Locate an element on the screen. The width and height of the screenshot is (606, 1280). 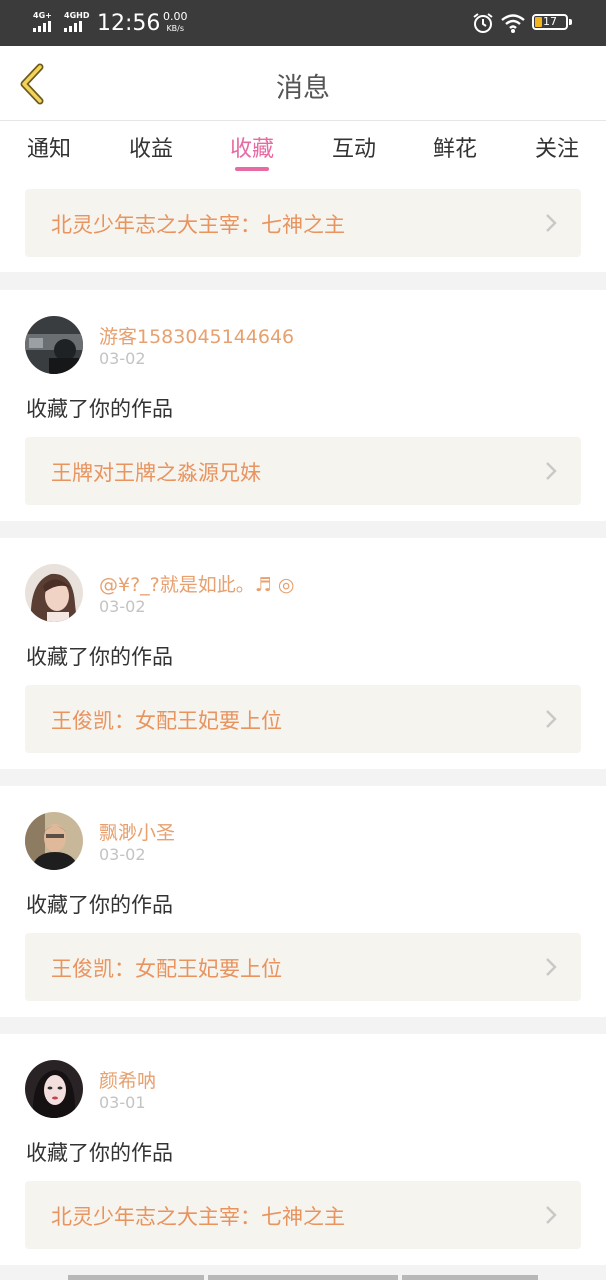
tab-notifications: 通知 is located at coordinates (49, 147).